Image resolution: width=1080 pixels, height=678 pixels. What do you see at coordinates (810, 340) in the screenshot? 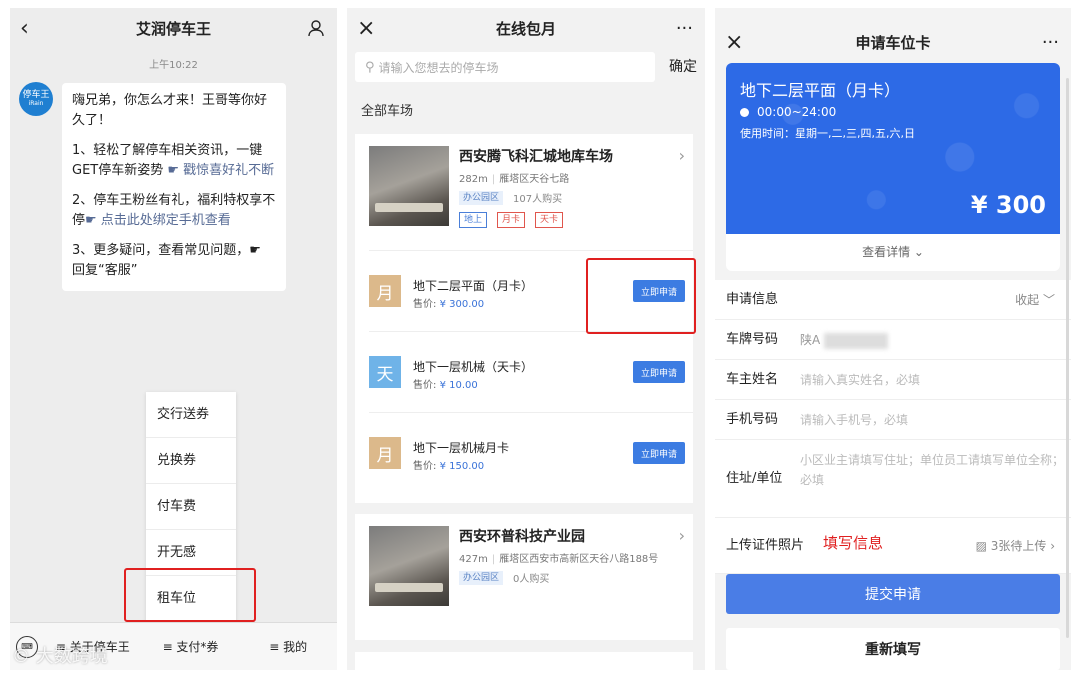
I see `plate-value: 陕A` at bounding box center [810, 340].